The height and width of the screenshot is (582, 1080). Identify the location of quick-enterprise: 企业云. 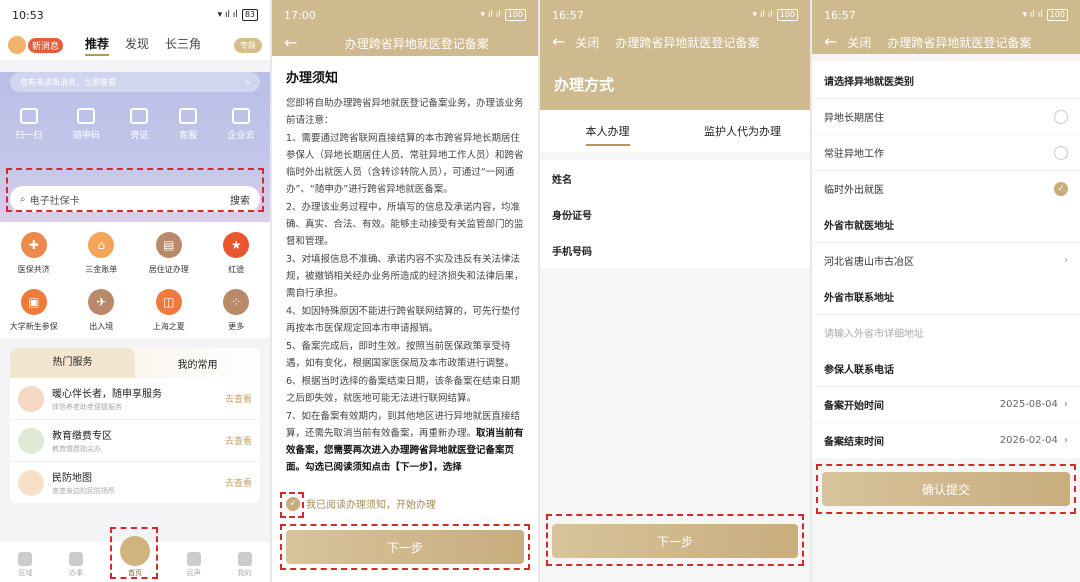
(241, 124).